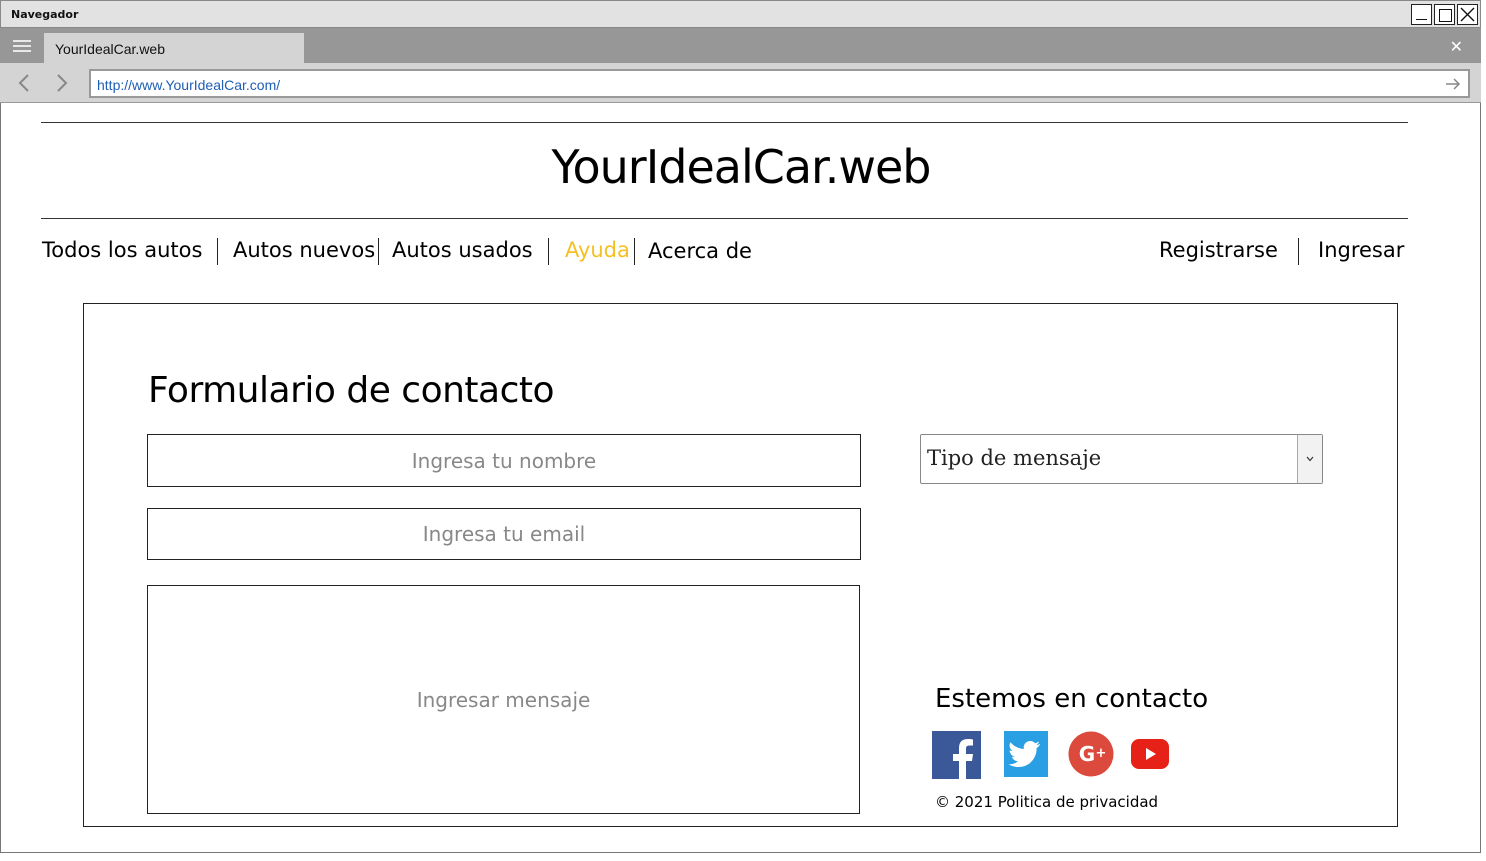  I want to click on close-window-button, so click(1467, 14).